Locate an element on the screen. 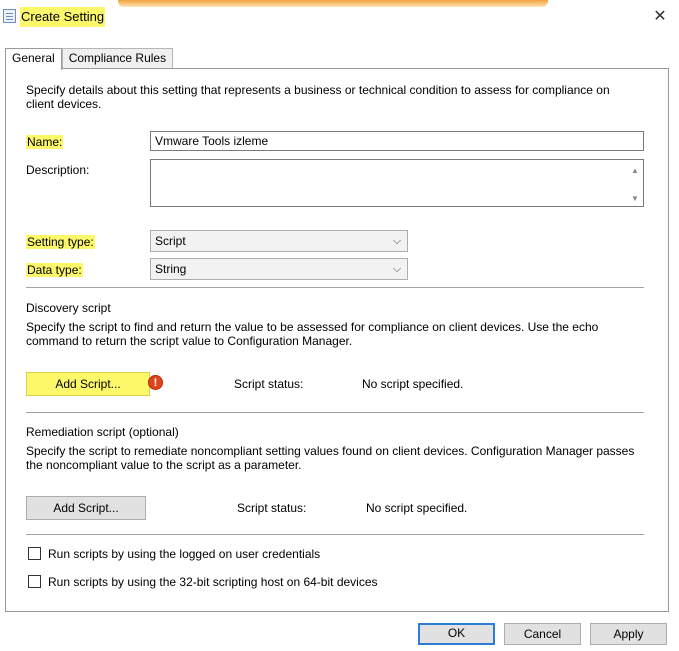 The image size is (679, 651). name-label: Name: is located at coordinates (45, 142).